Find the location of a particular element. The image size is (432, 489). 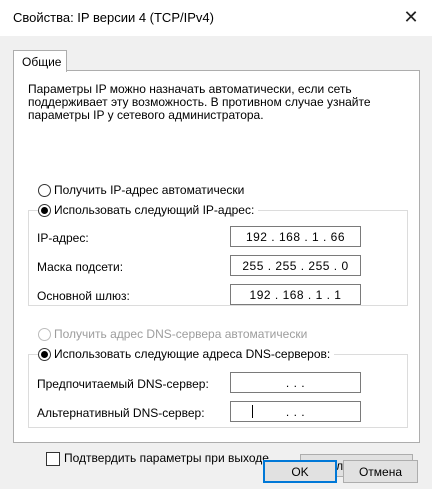

radio-ip-manual: Использовать следующий IP-адрес: is located at coordinates (148, 210).